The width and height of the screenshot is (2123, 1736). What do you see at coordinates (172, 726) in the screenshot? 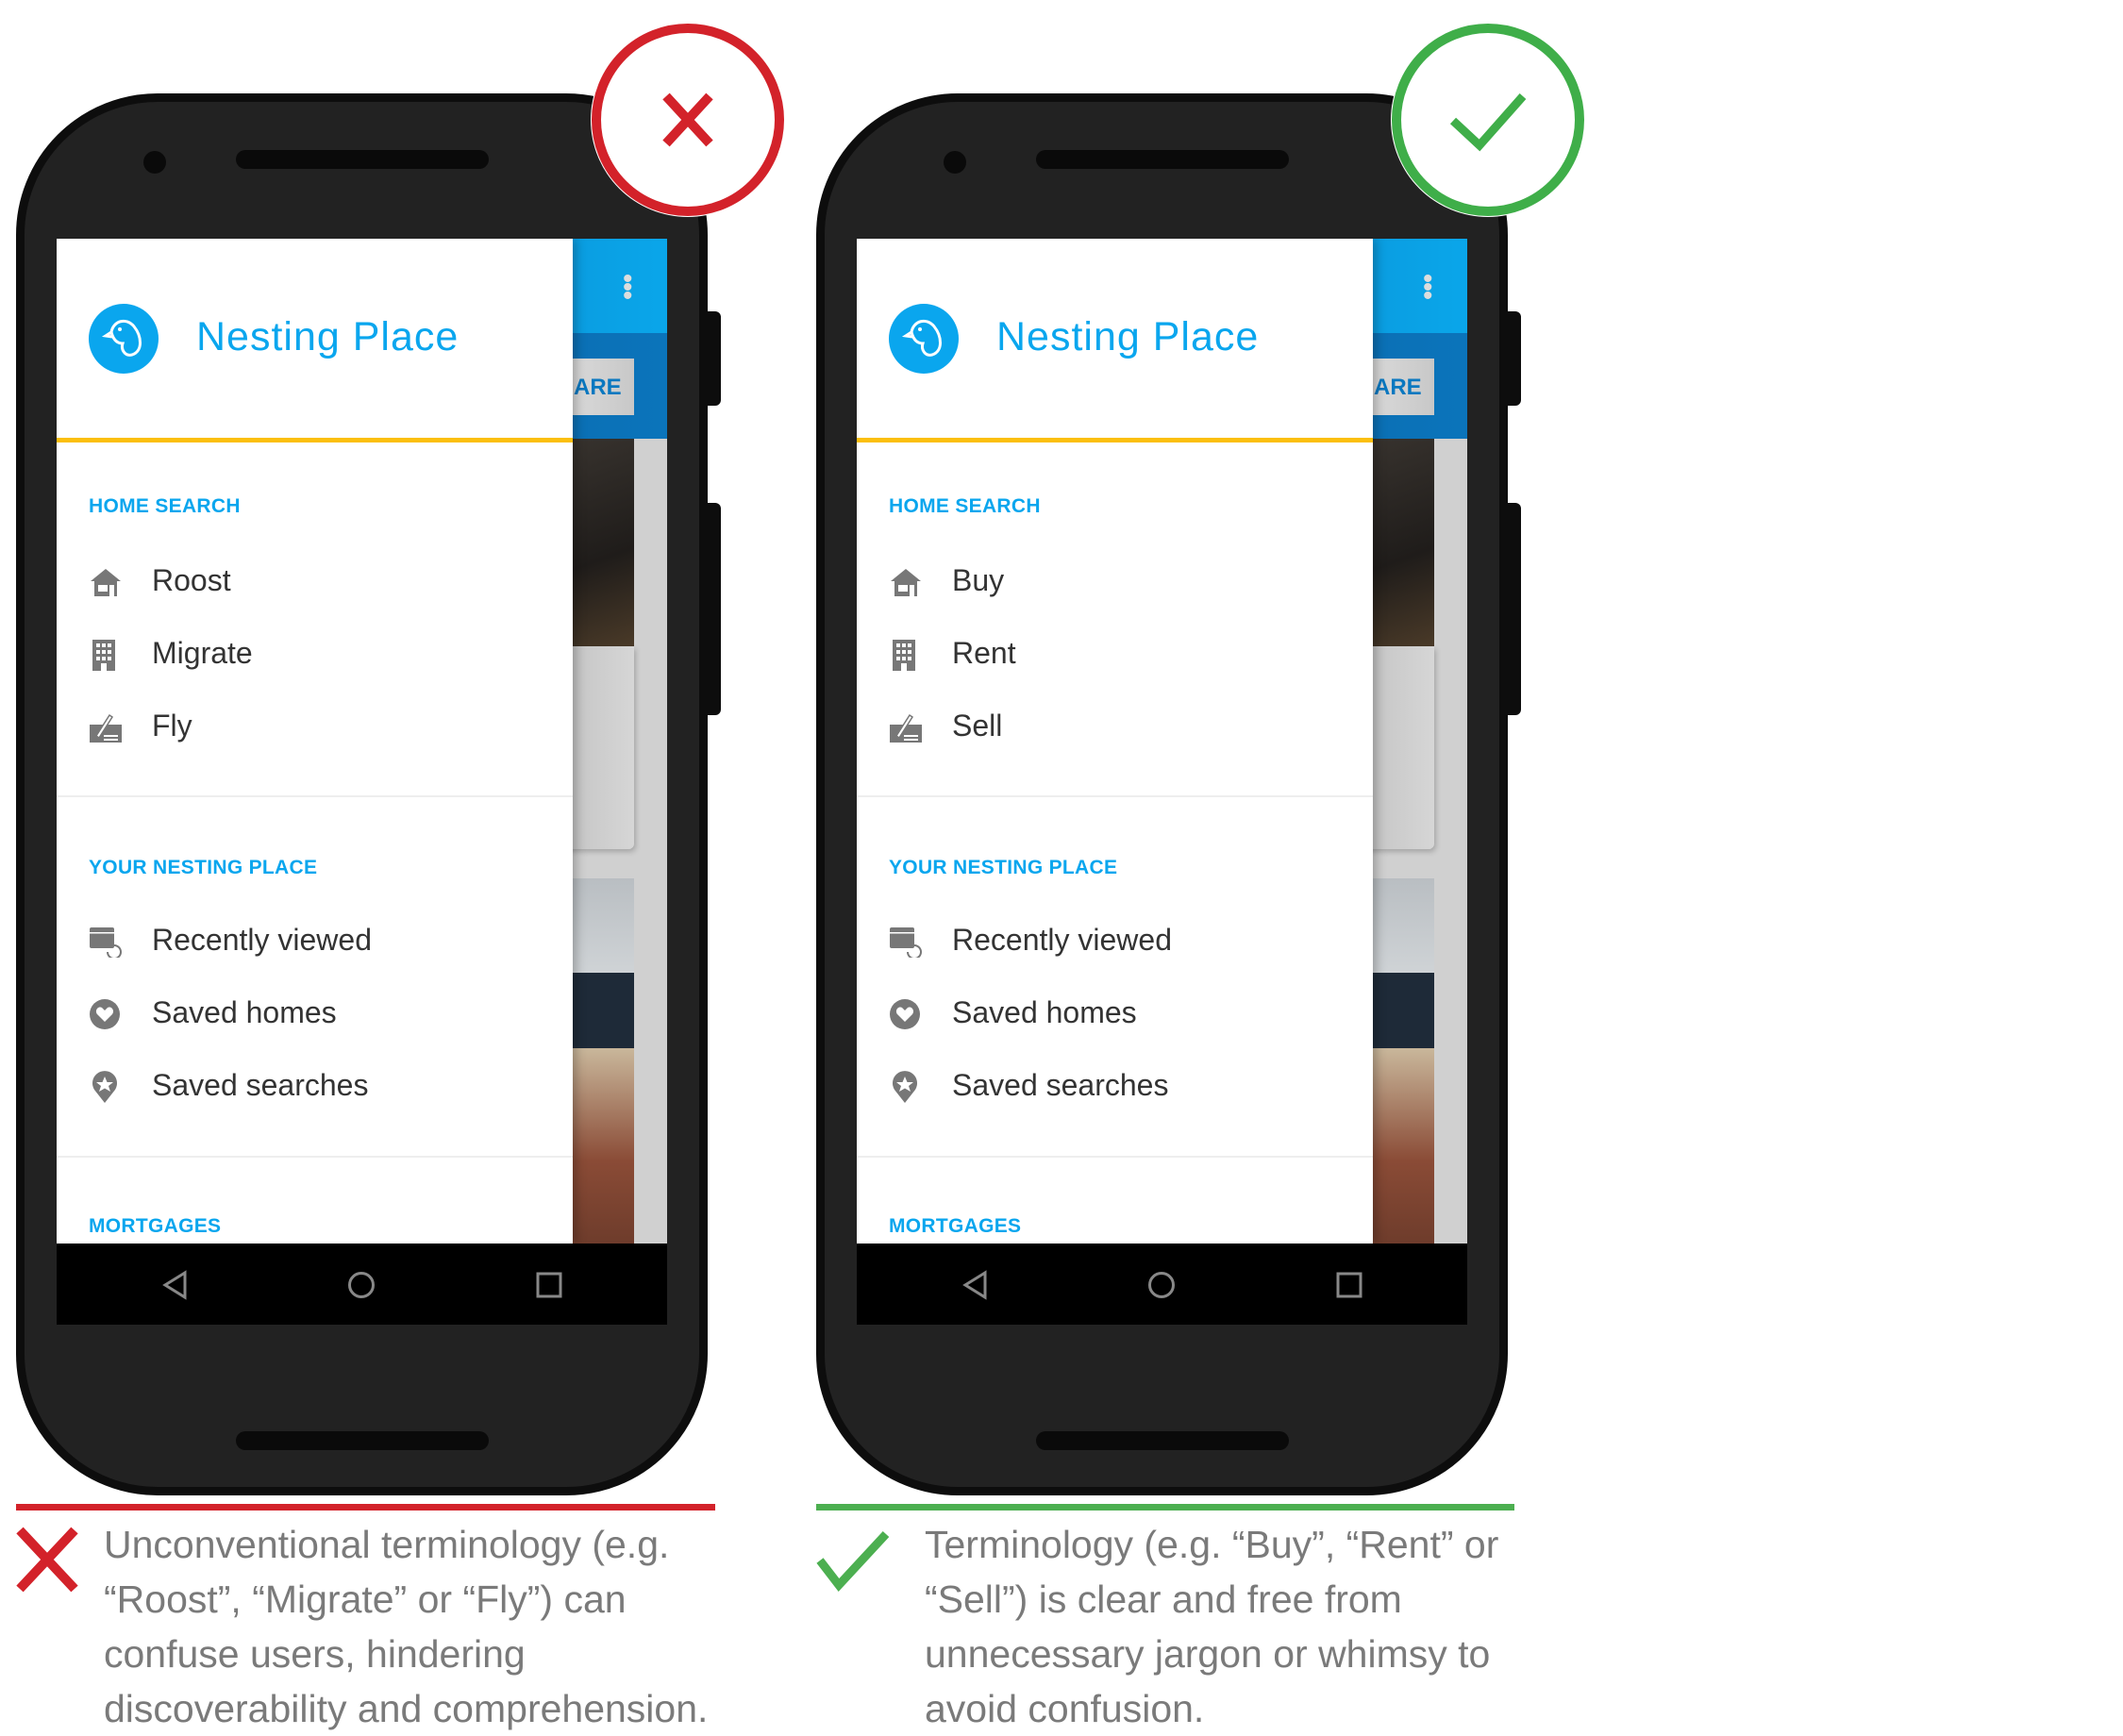
I see `drawer-item-label: Fly` at bounding box center [172, 726].